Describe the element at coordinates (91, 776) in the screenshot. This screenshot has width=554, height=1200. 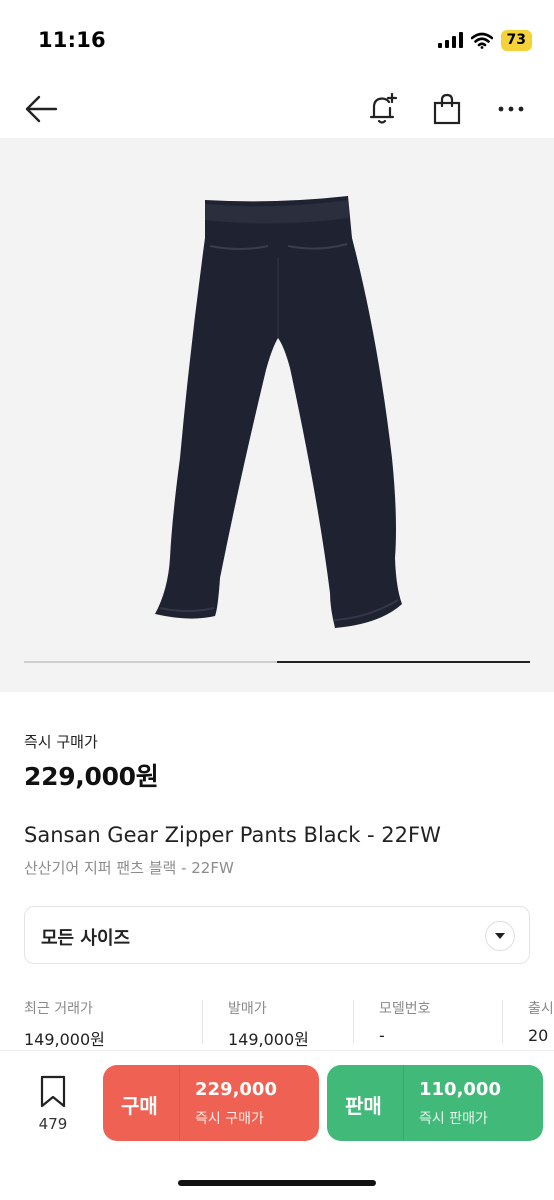
I see `instant-price-value: 229,000원` at that location.